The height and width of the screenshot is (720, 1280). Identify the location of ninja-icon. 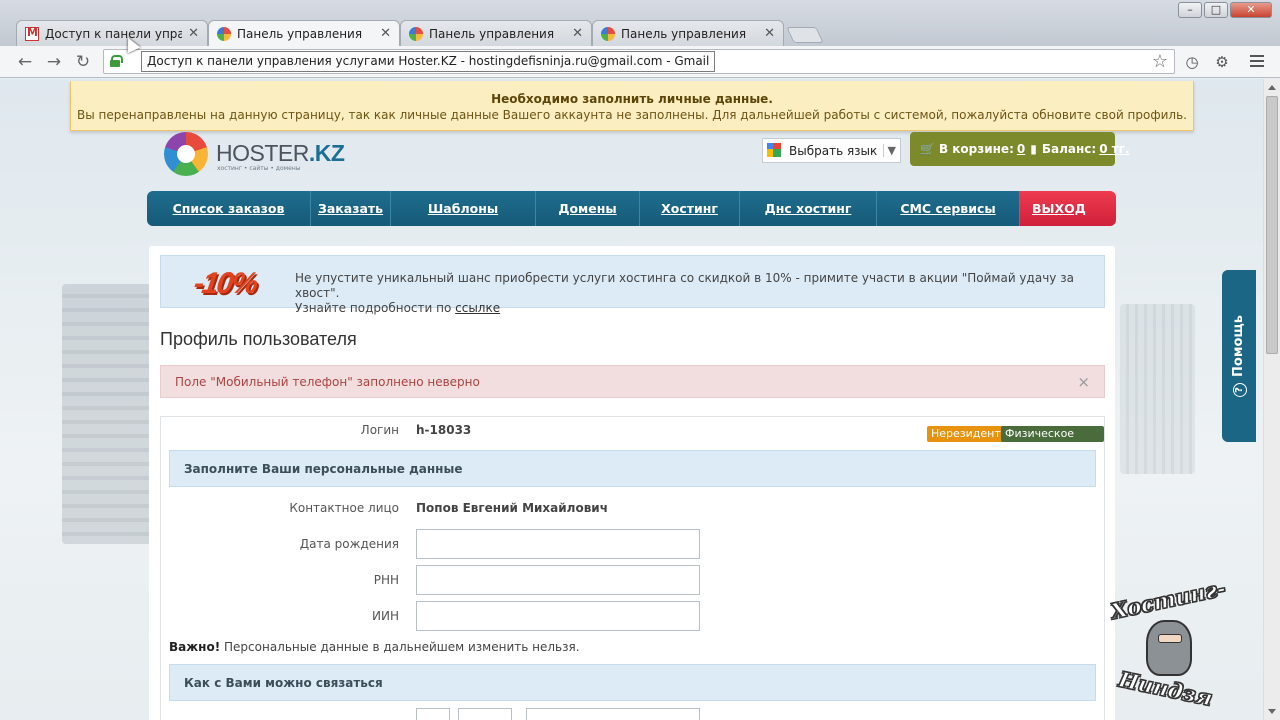
(1169, 648).